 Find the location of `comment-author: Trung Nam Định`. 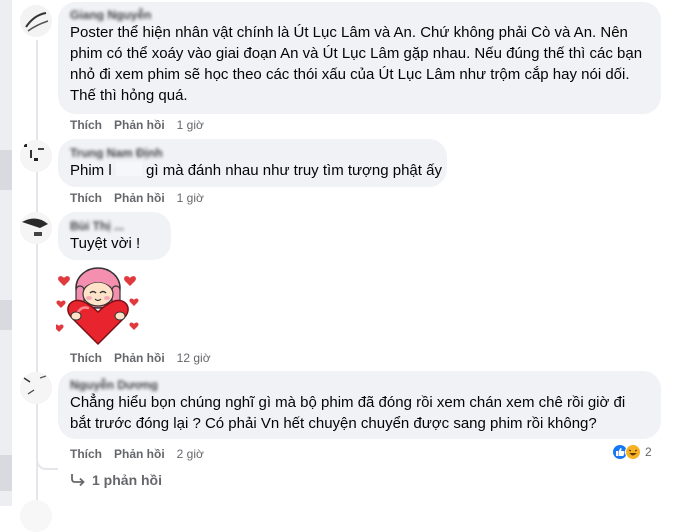

comment-author: Trung Nam Định is located at coordinates (252, 152).